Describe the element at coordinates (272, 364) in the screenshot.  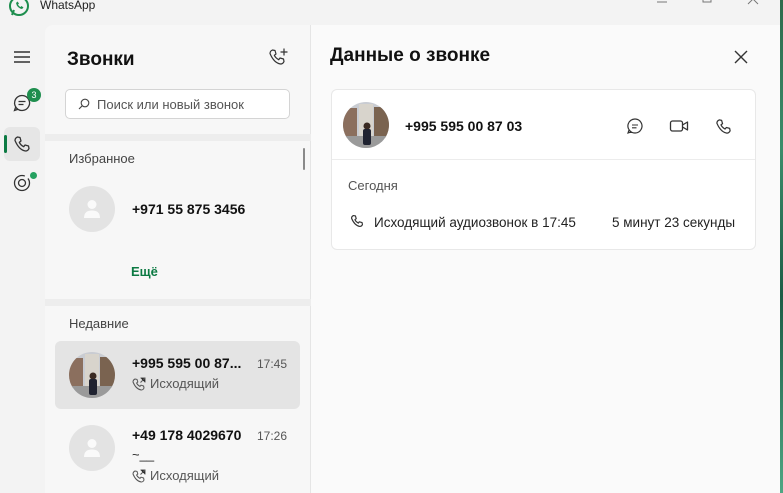
I see `call-time: 17:45` at that location.